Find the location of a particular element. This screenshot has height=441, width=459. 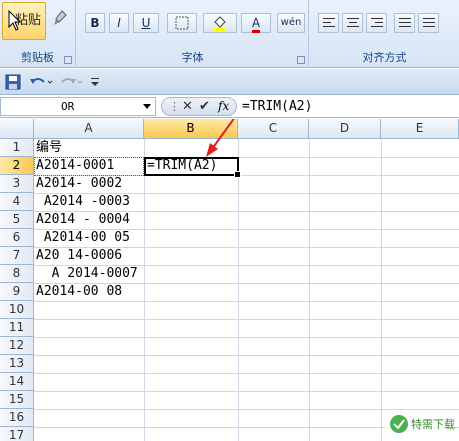

watermark-text: 特需下载 is located at coordinates (433, 424).